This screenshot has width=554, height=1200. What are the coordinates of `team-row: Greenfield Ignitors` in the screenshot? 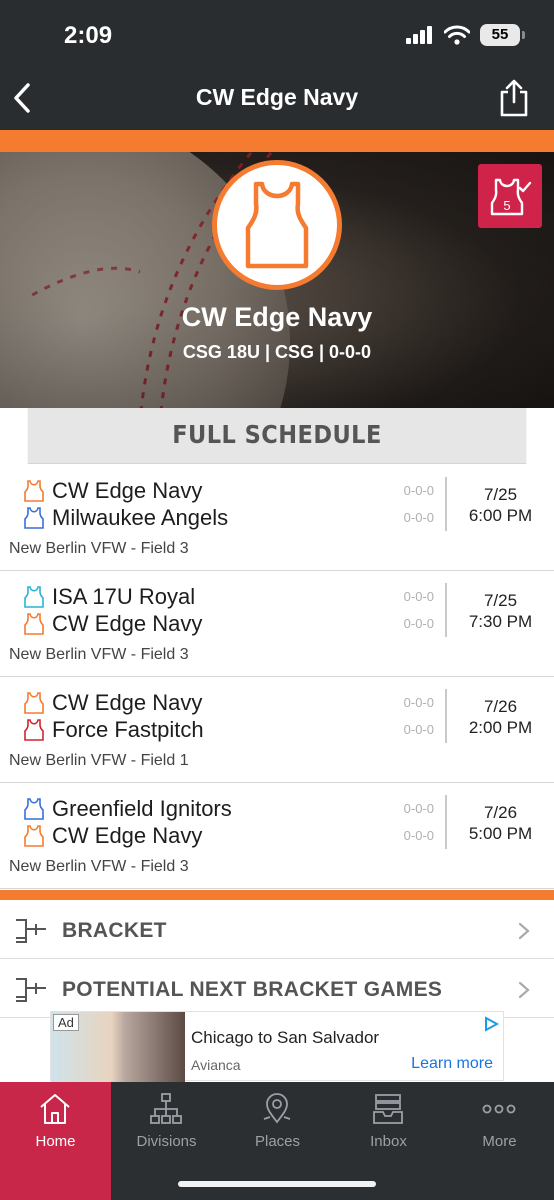 It's located at (128, 809).